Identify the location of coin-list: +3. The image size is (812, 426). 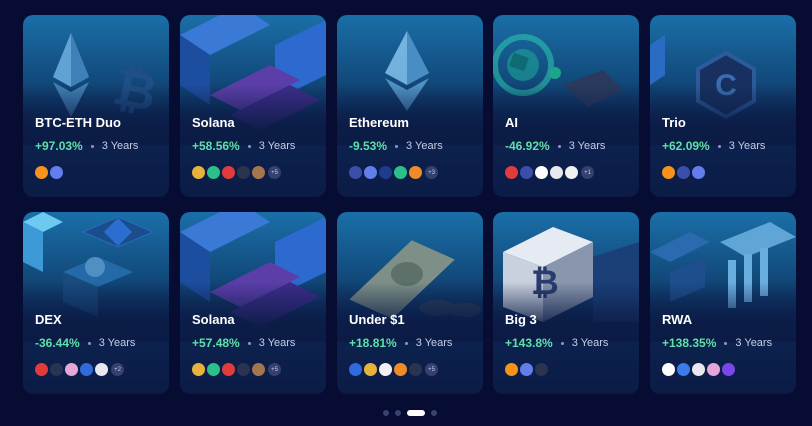
(393, 172).